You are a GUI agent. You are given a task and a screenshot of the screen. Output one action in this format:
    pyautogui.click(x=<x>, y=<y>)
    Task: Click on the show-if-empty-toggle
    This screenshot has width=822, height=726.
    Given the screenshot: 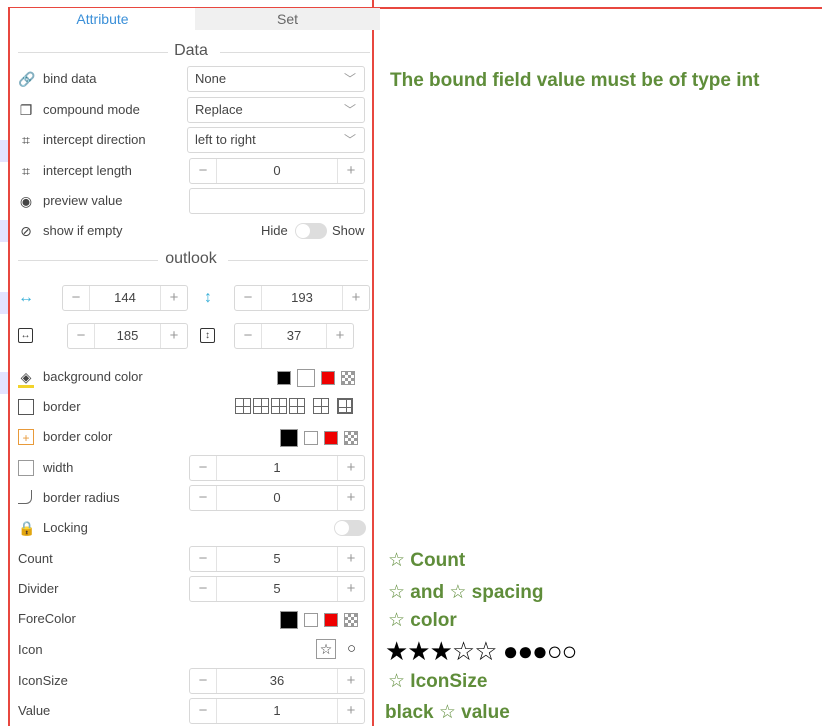 What is the action you would take?
    pyautogui.click(x=311, y=231)
    